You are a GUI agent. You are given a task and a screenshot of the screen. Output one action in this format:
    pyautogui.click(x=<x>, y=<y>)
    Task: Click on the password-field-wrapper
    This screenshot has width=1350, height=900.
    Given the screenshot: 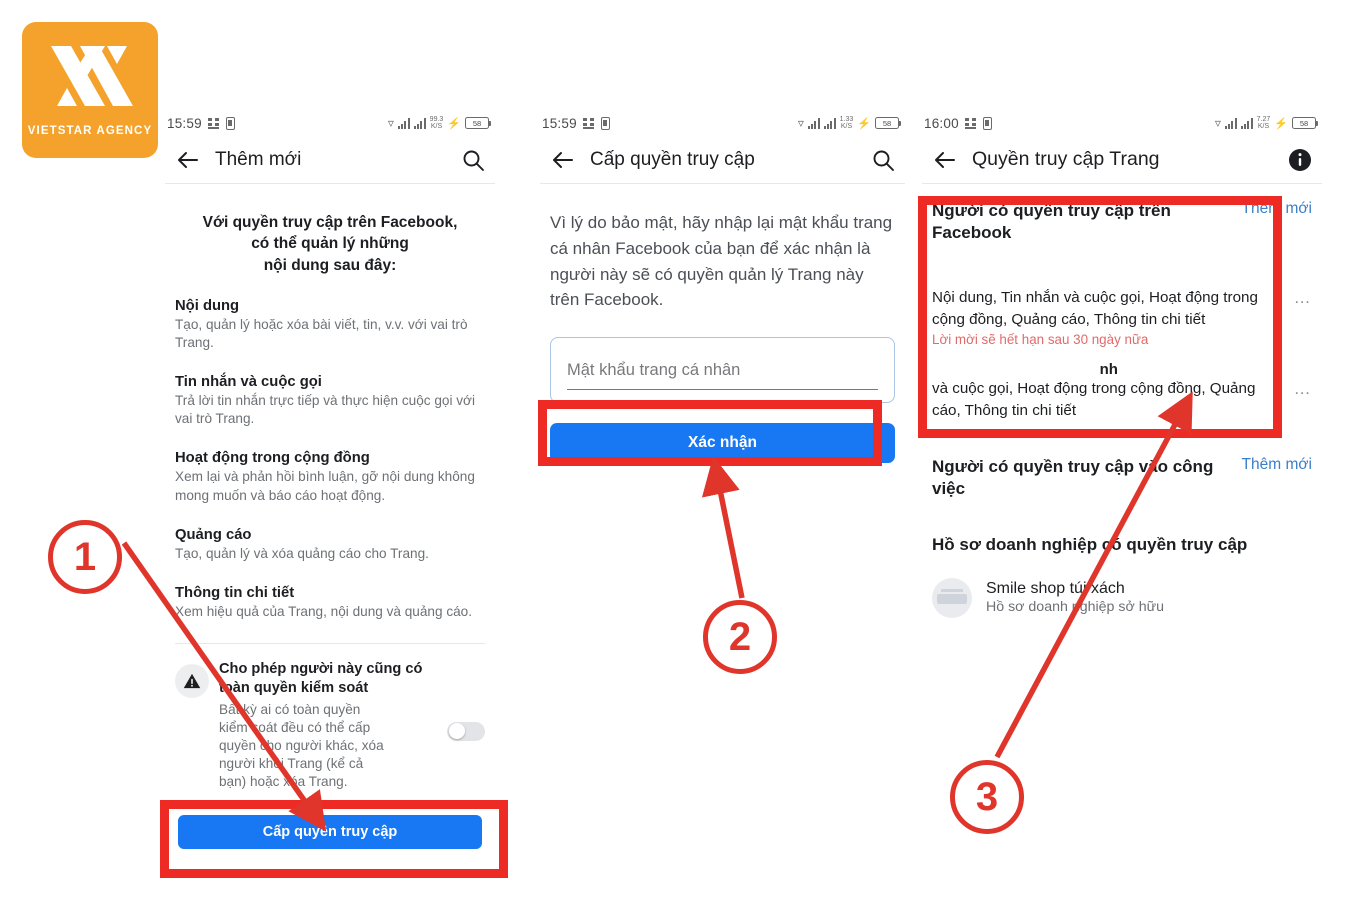 What is the action you would take?
    pyautogui.click(x=722, y=370)
    